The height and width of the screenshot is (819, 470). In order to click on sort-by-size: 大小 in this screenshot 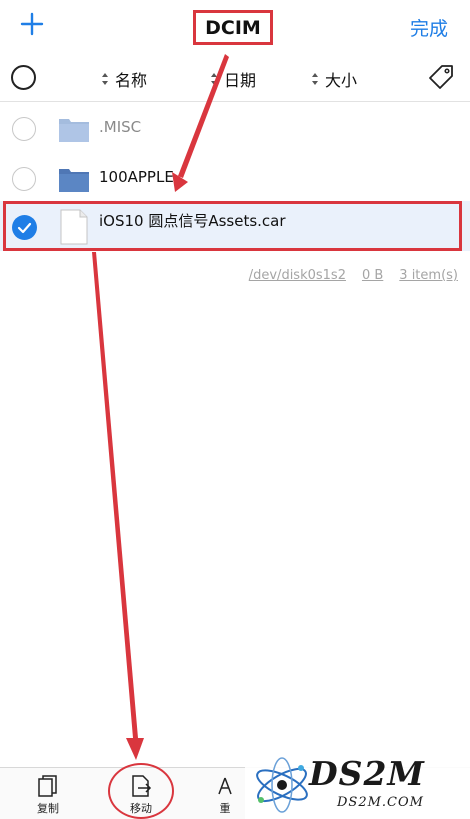, I will do `click(334, 79)`.